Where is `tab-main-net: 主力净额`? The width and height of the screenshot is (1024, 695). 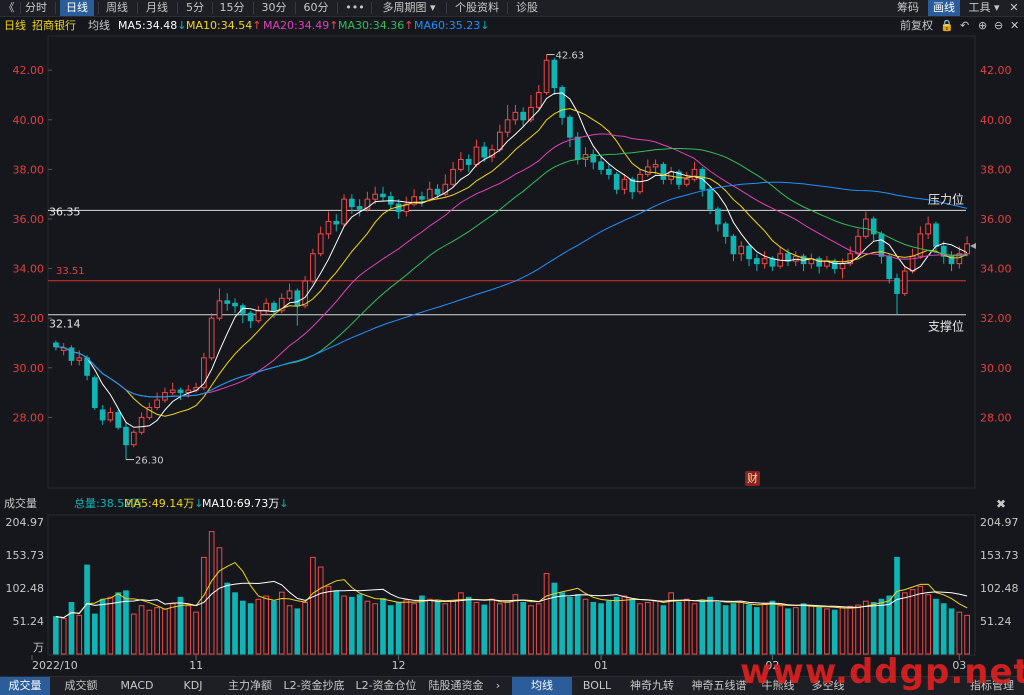 tab-main-net: 主力净额 is located at coordinates (250, 686).